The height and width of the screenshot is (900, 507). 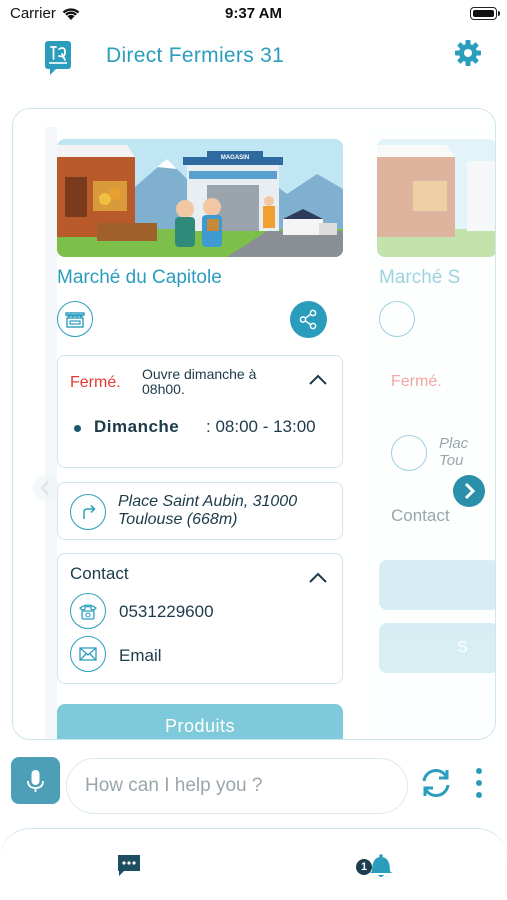 What do you see at coordinates (166, 612) in the screenshot?
I see `phone-number: 0531229600` at bounding box center [166, 612].